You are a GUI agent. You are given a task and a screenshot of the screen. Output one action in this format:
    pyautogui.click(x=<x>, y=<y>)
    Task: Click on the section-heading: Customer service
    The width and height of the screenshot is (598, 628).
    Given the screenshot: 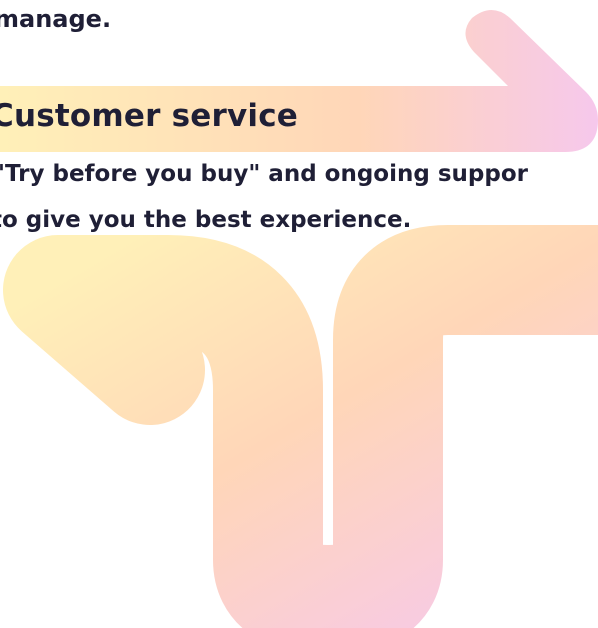 What is the action you would take?
    pyautogui.click(x=149, y=116)
    